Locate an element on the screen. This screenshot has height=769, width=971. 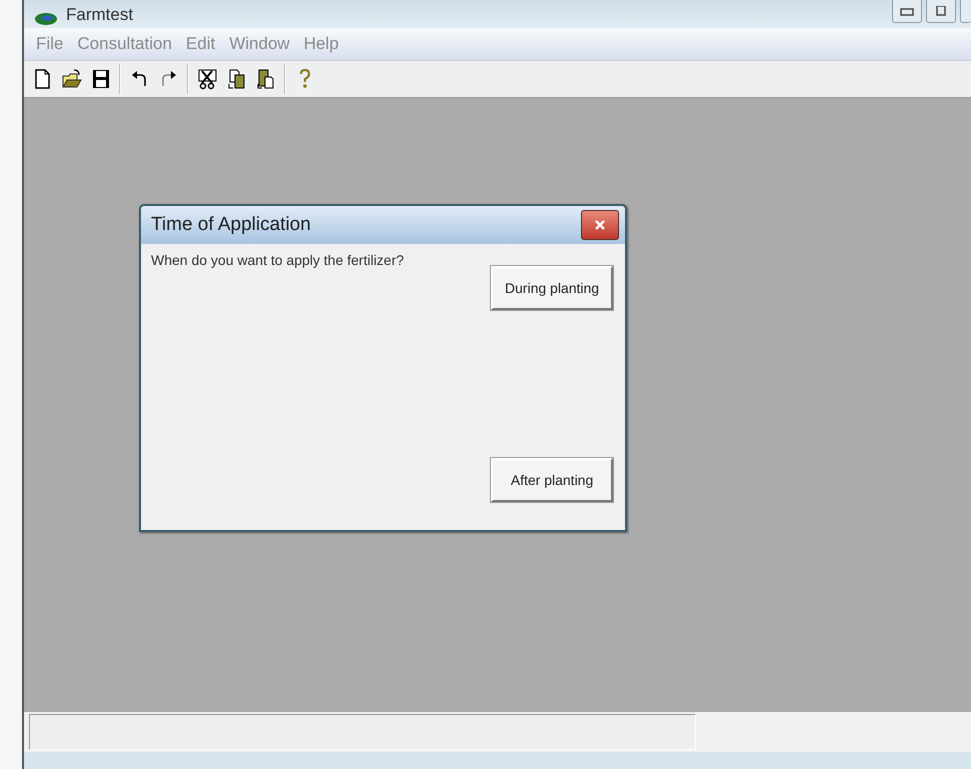
minimize-icon is located at coordinates (907, 11).